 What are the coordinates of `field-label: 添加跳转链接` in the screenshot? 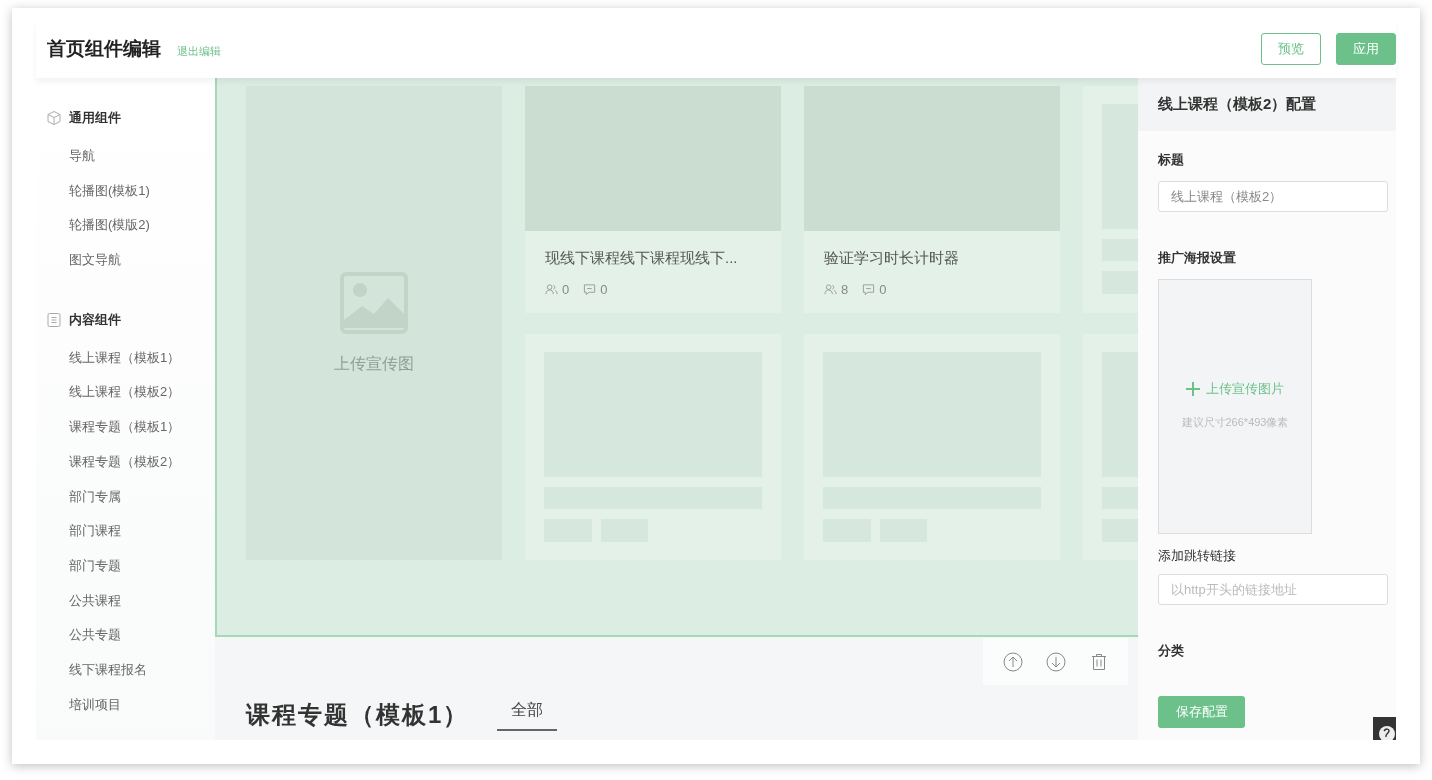 It's located at (1197, 556).